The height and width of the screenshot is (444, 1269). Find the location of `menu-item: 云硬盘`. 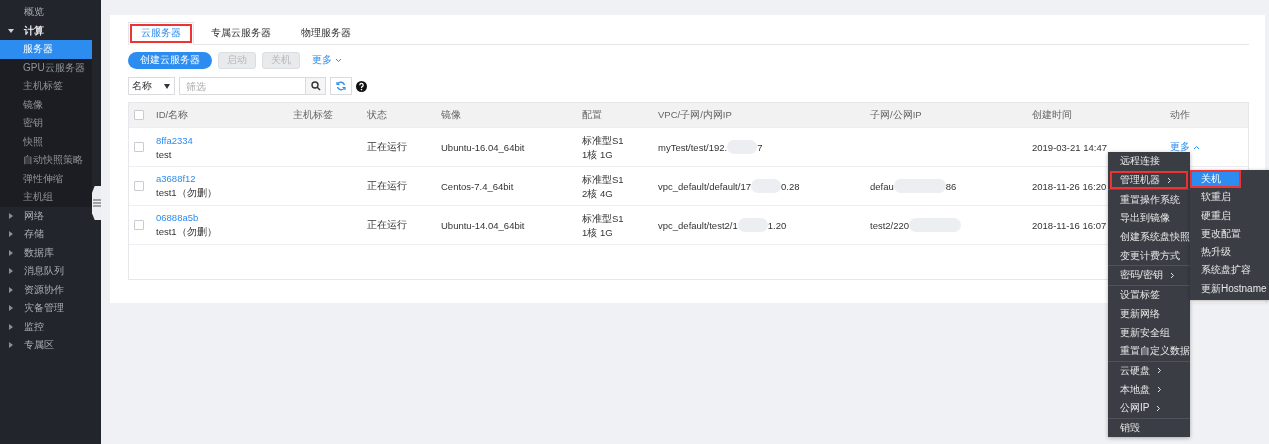

menu-item: 云硬盘 is located at coordinates (1149, 371).